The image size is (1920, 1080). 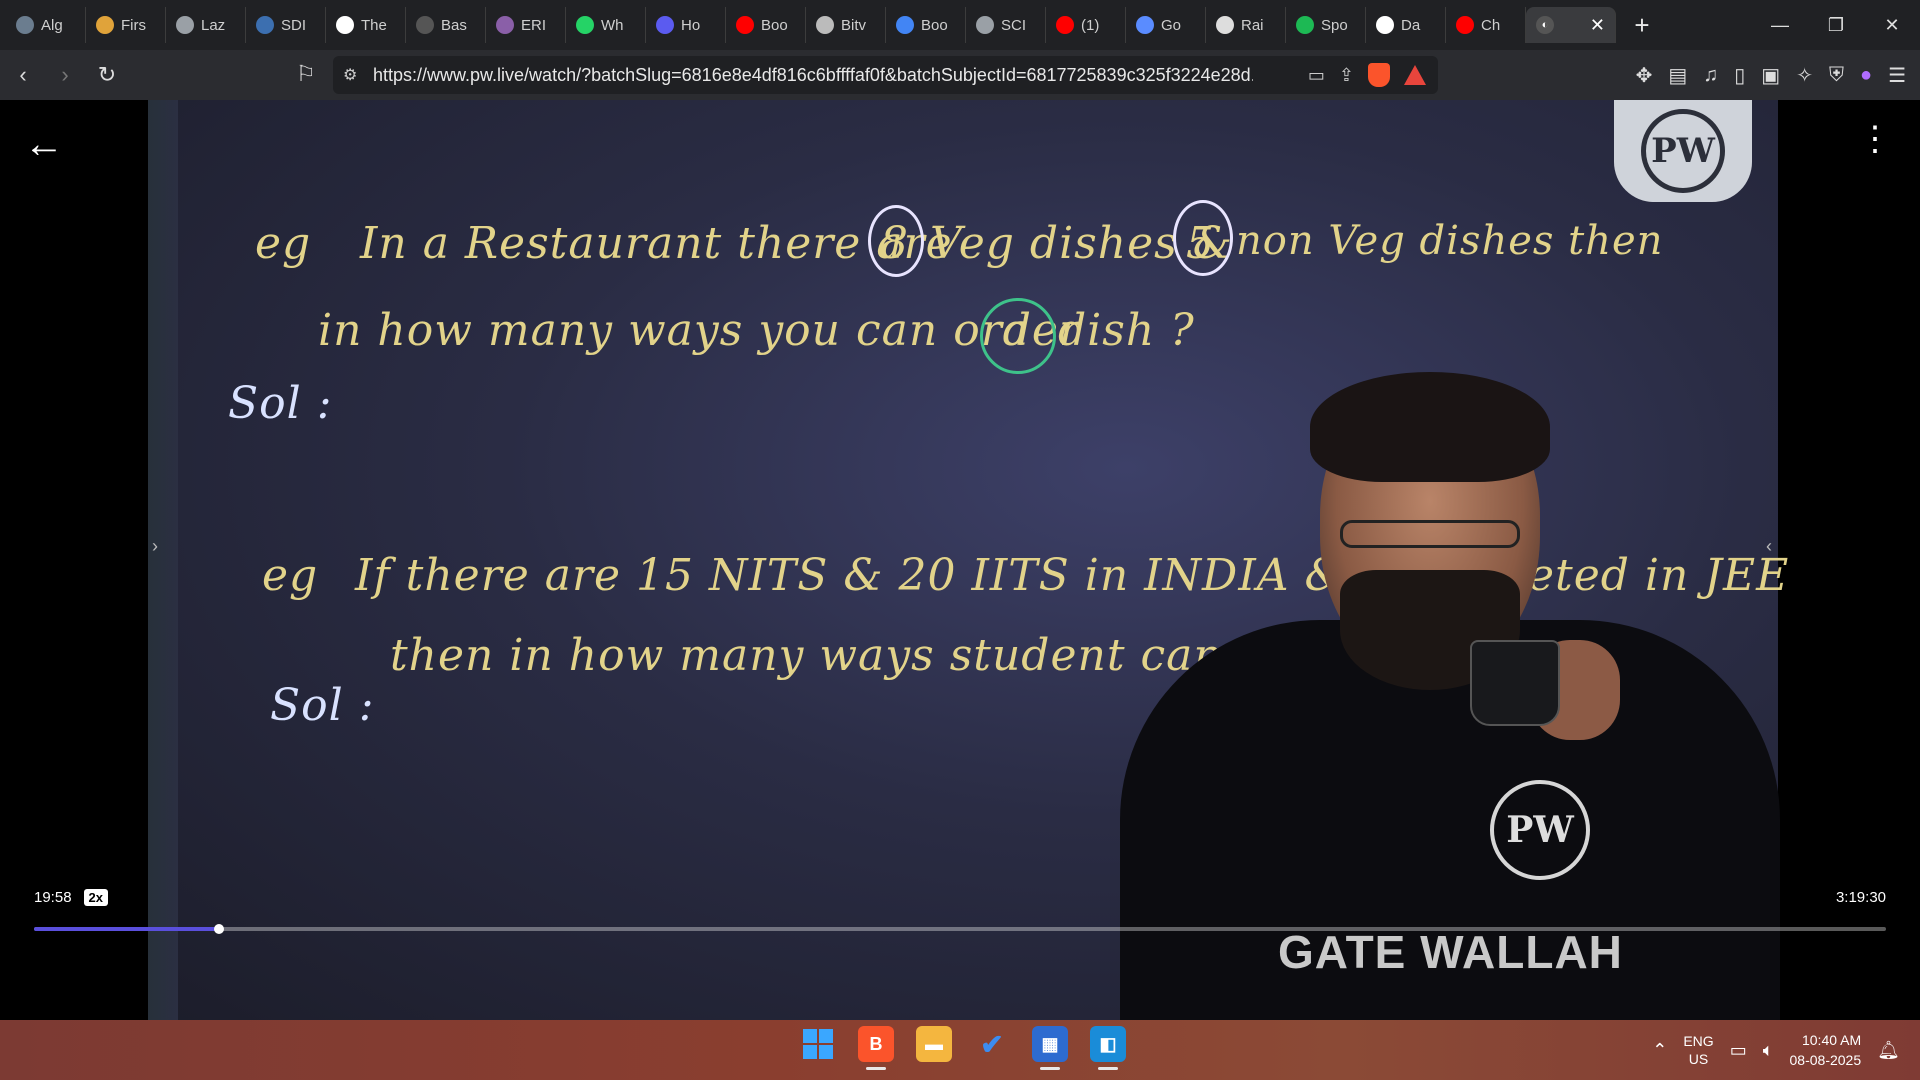 I want to click on windows-start-button, so click(x=818, y=1044).